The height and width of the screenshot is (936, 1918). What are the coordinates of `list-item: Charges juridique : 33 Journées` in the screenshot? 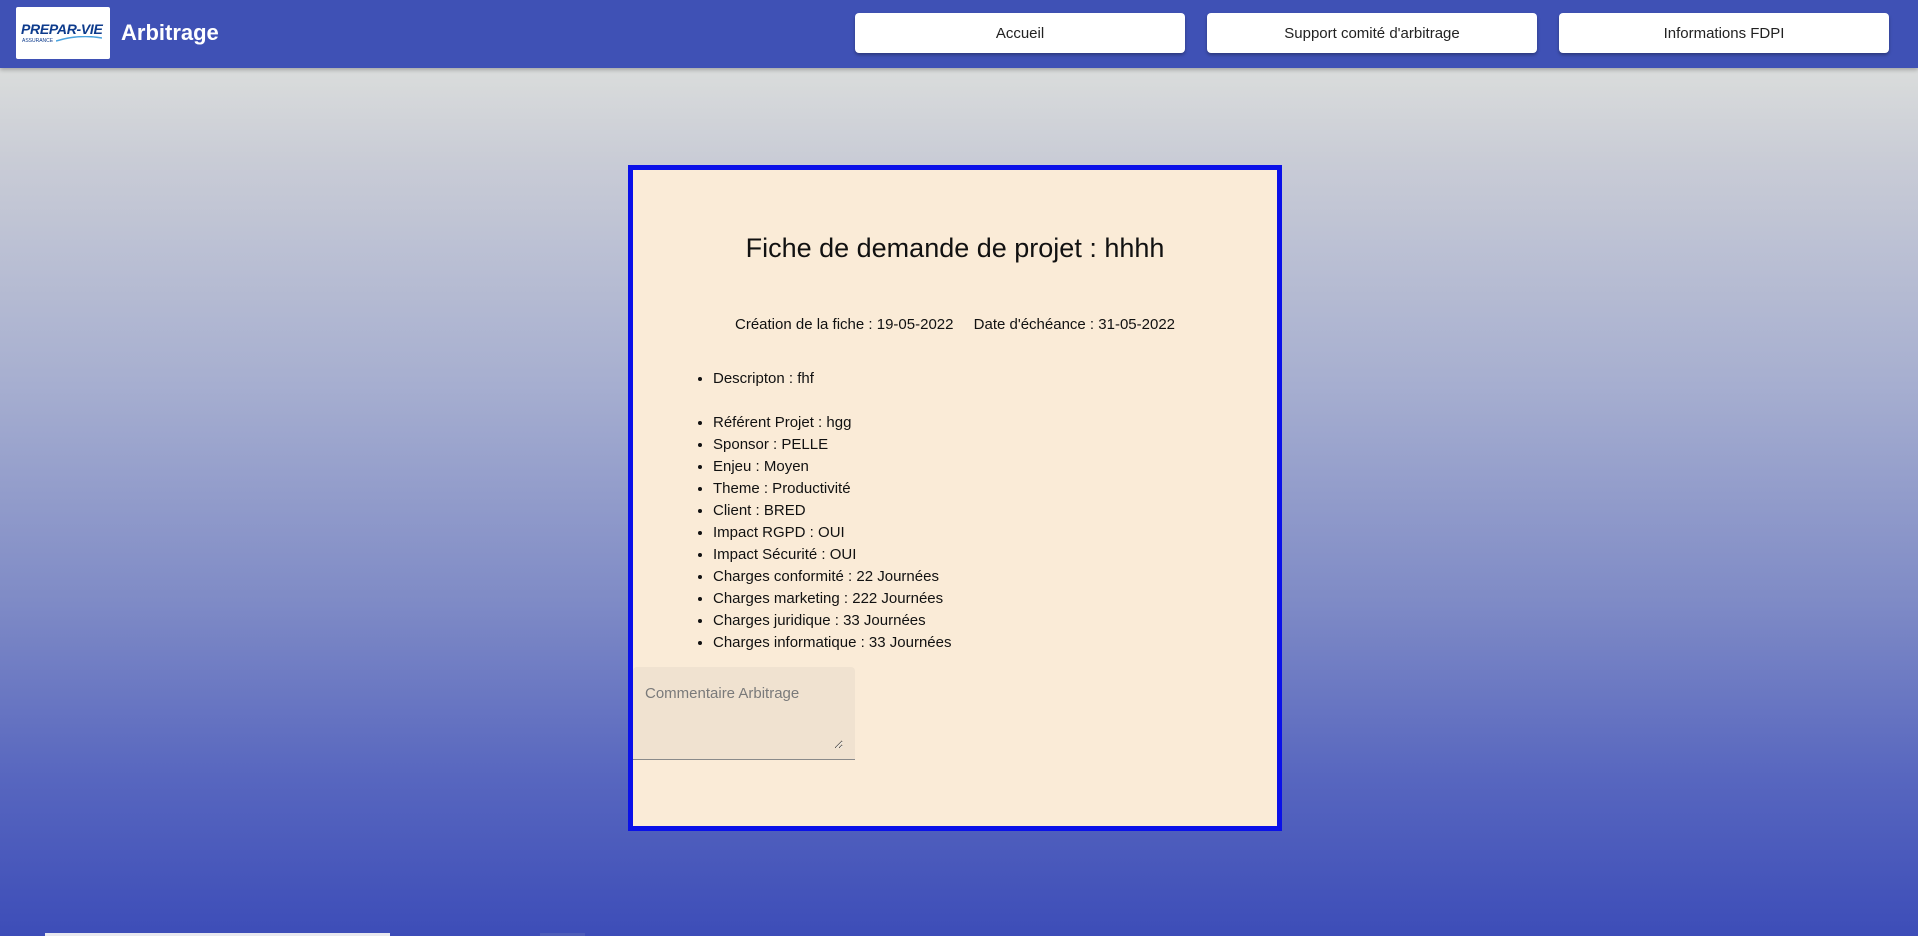 It's located at (832, 621).